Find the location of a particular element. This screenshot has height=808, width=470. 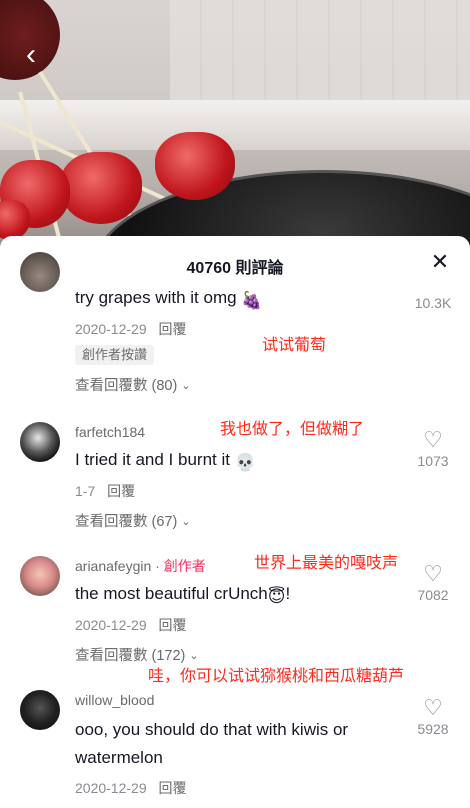

close-icon: ✕ is located at coordinates (440, 261).